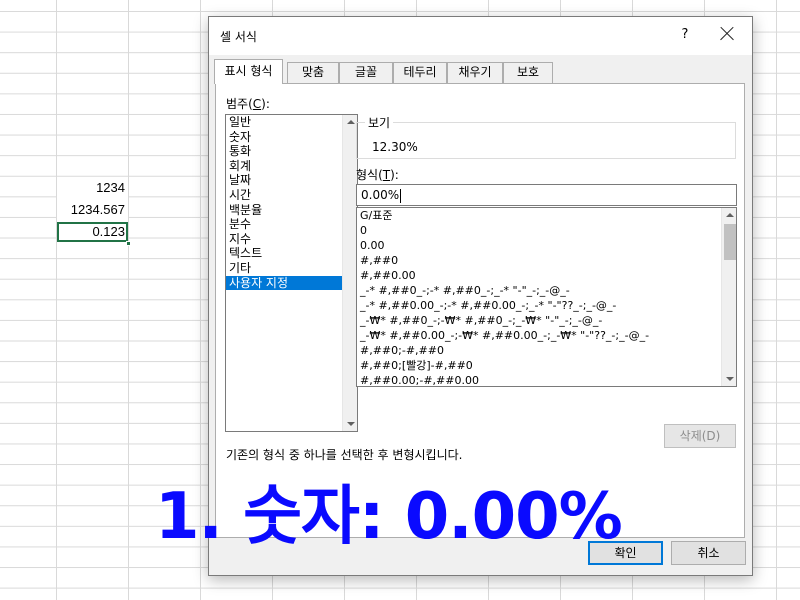  I want to click on cancel-button: 취소, so click(708, 553).